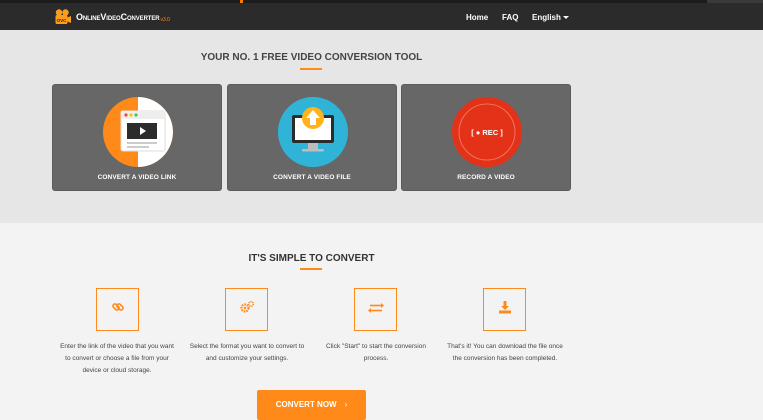 The height and width of the screenshot is (420, 763). Describe the element at coordinates (137, 177) in the screenshot. I see `convert-link-label: CONVERT A VIDEO LINK` at that location.